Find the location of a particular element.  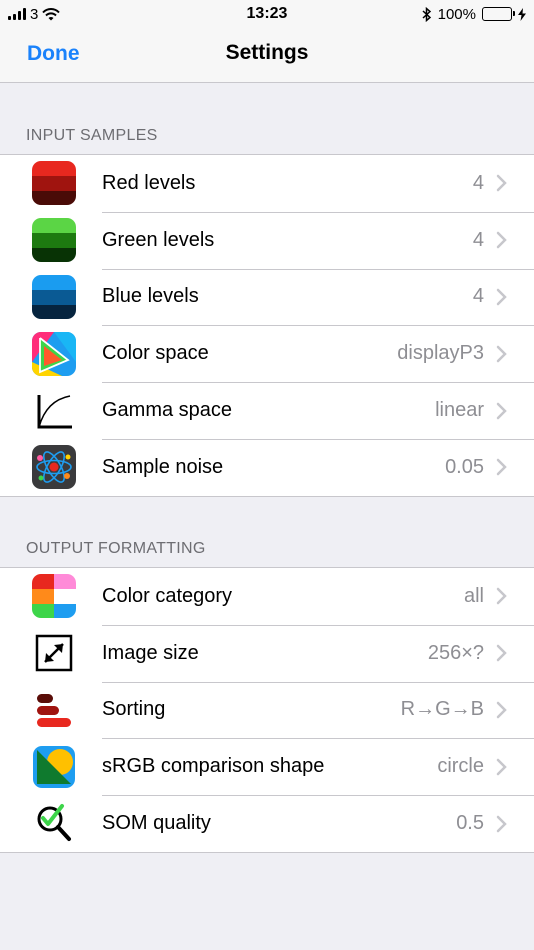

row-value: displayP3 is located at coordinates (440, 353).